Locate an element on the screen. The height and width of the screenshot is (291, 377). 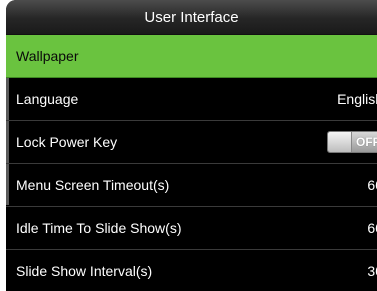
toggle-knob is located at coordinates (340, 142).